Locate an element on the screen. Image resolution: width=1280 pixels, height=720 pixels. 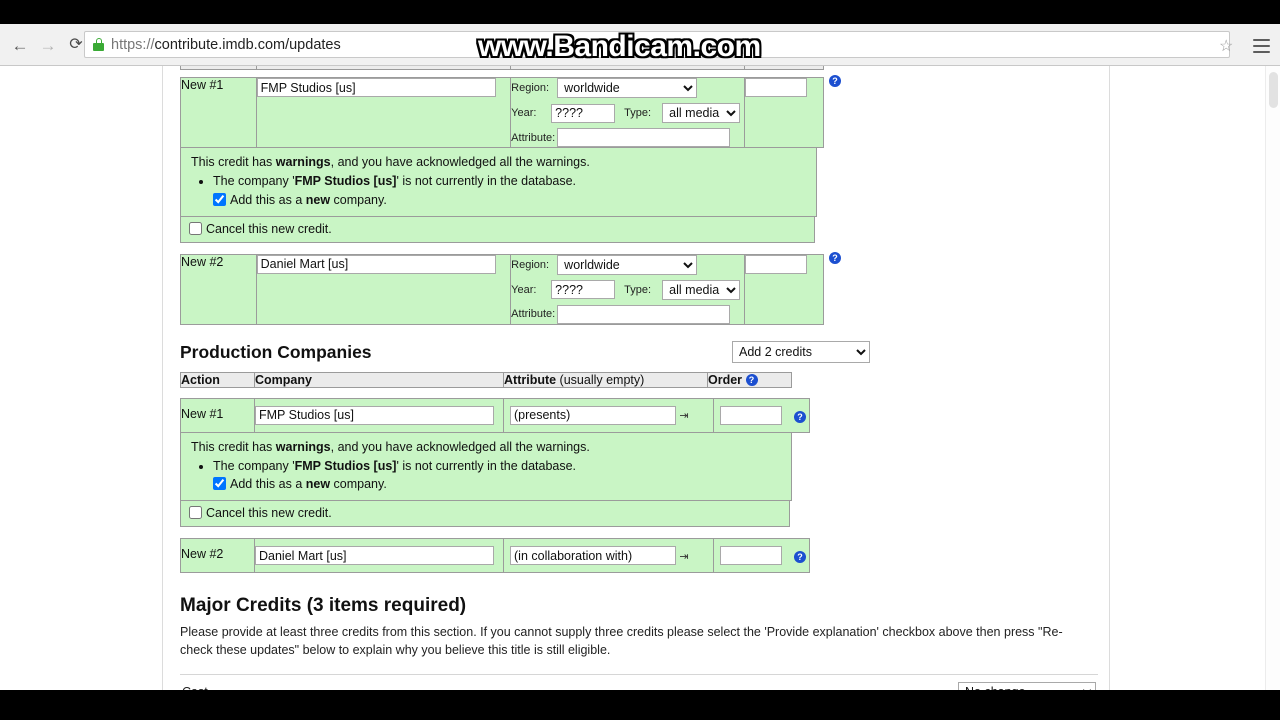
column-header-attribute-bold: Attribute is located at coordinates (530, 379).